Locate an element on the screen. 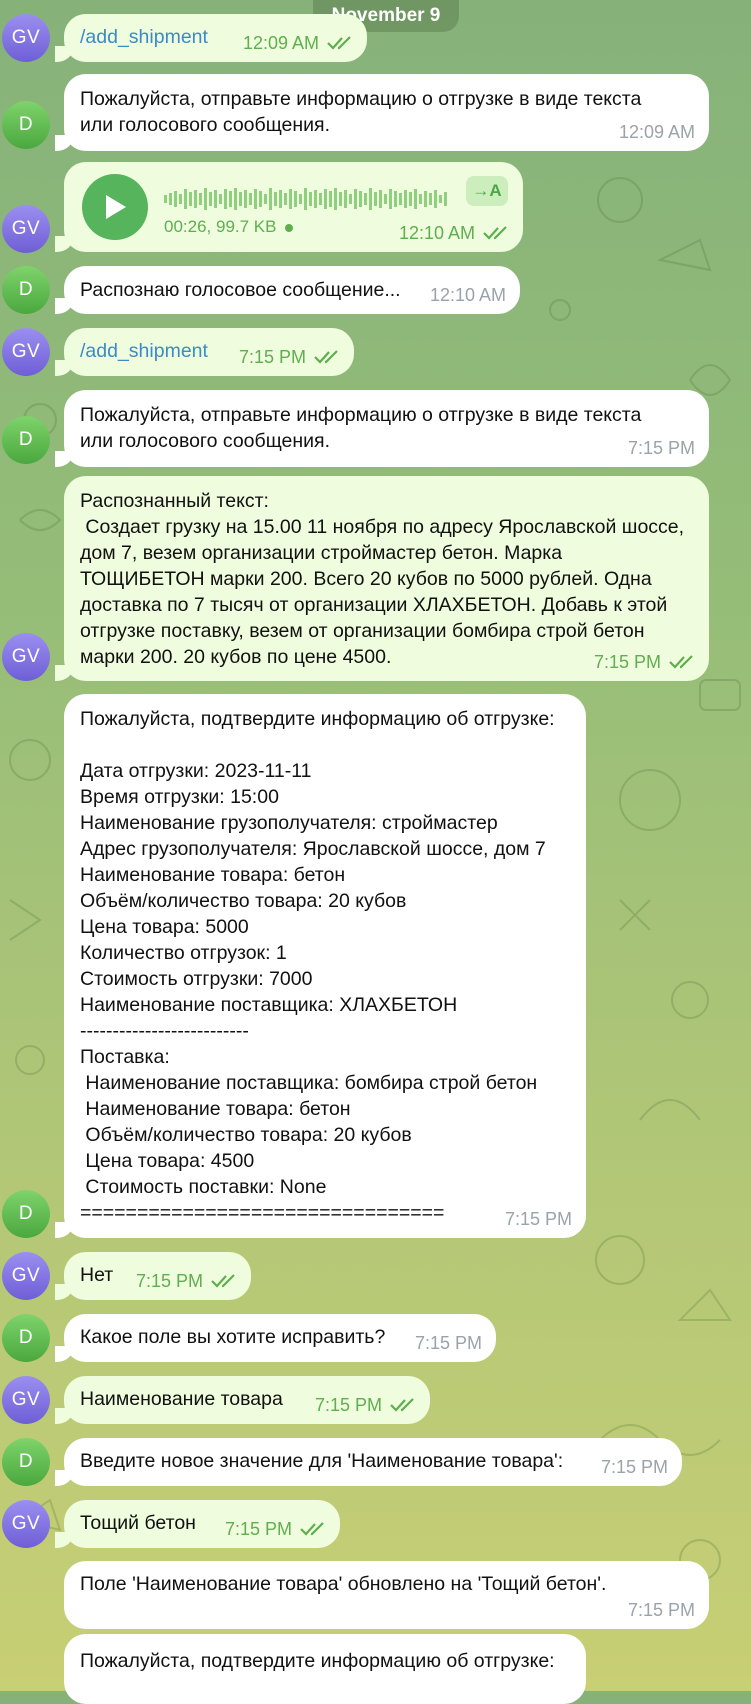 This screenshot has height=1704, width=751. voice-duration-size: 00:26, 99.7 KB is located at coordinates (229, 227).